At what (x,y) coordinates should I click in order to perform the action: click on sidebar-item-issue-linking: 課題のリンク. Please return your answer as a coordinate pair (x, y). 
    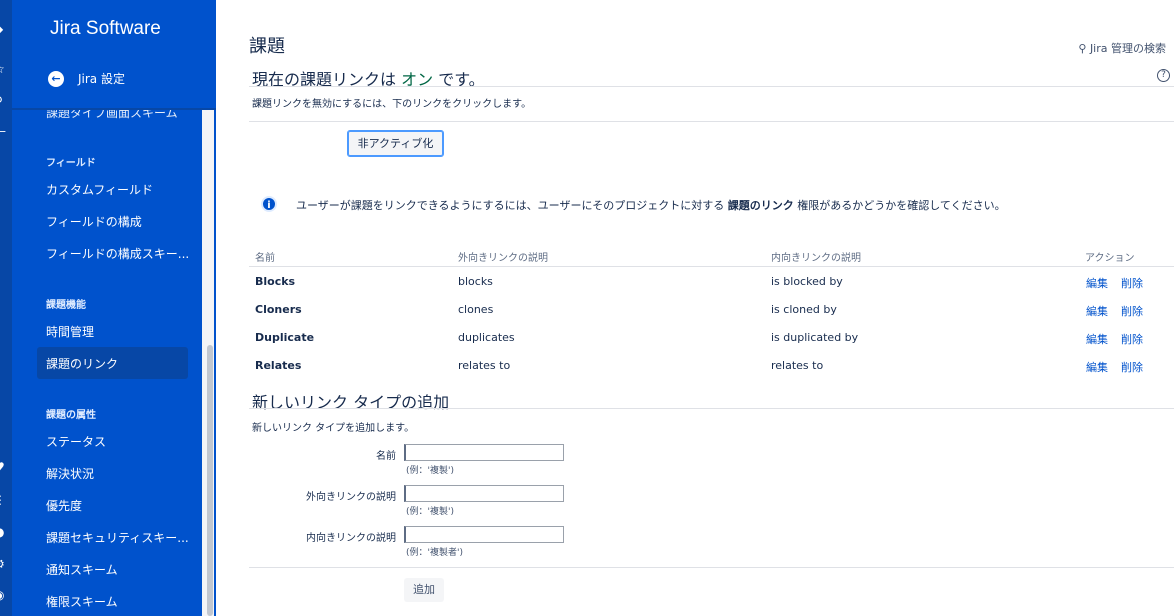
    Looking at the image, I should click on (82, 363).